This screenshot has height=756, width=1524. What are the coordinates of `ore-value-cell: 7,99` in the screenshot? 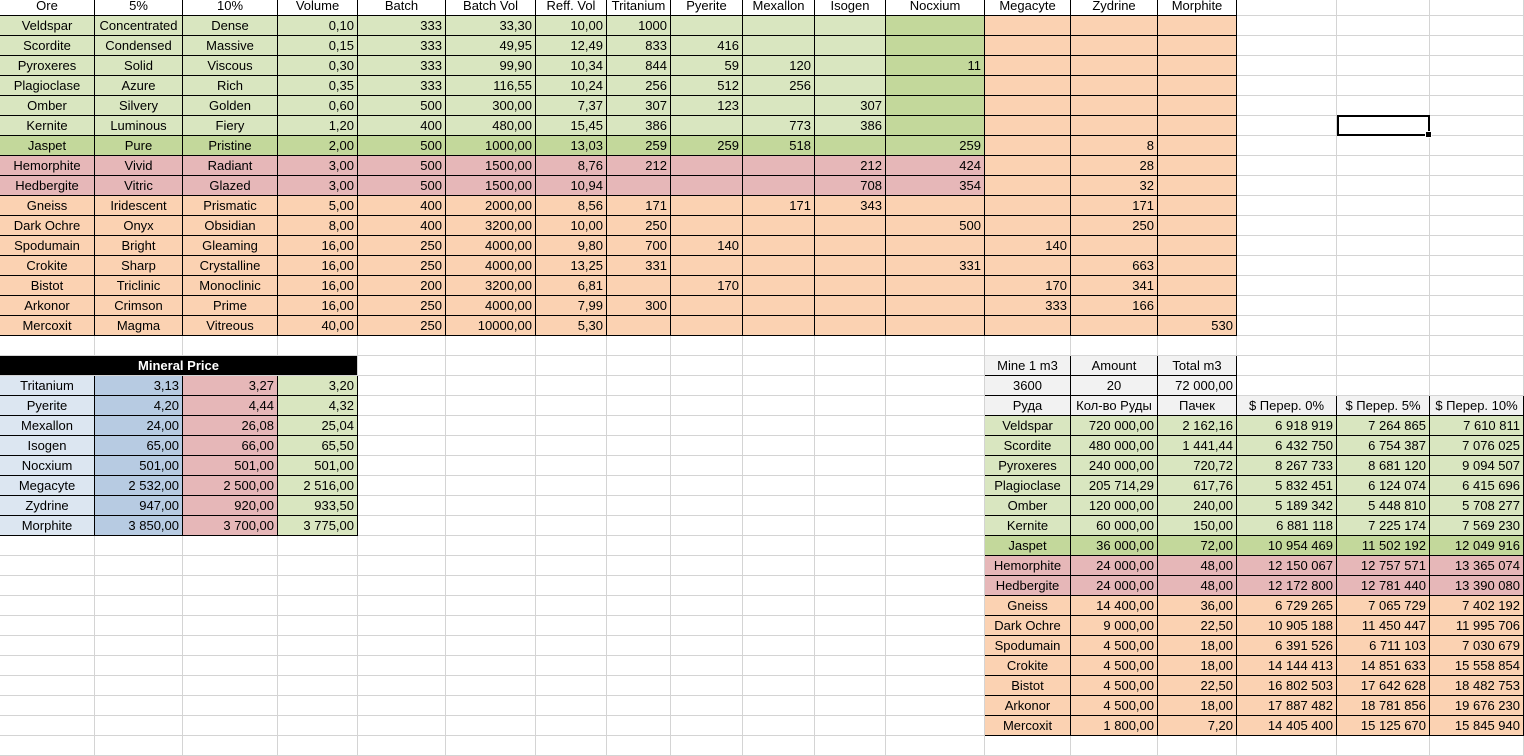 It's located at (571, 306).